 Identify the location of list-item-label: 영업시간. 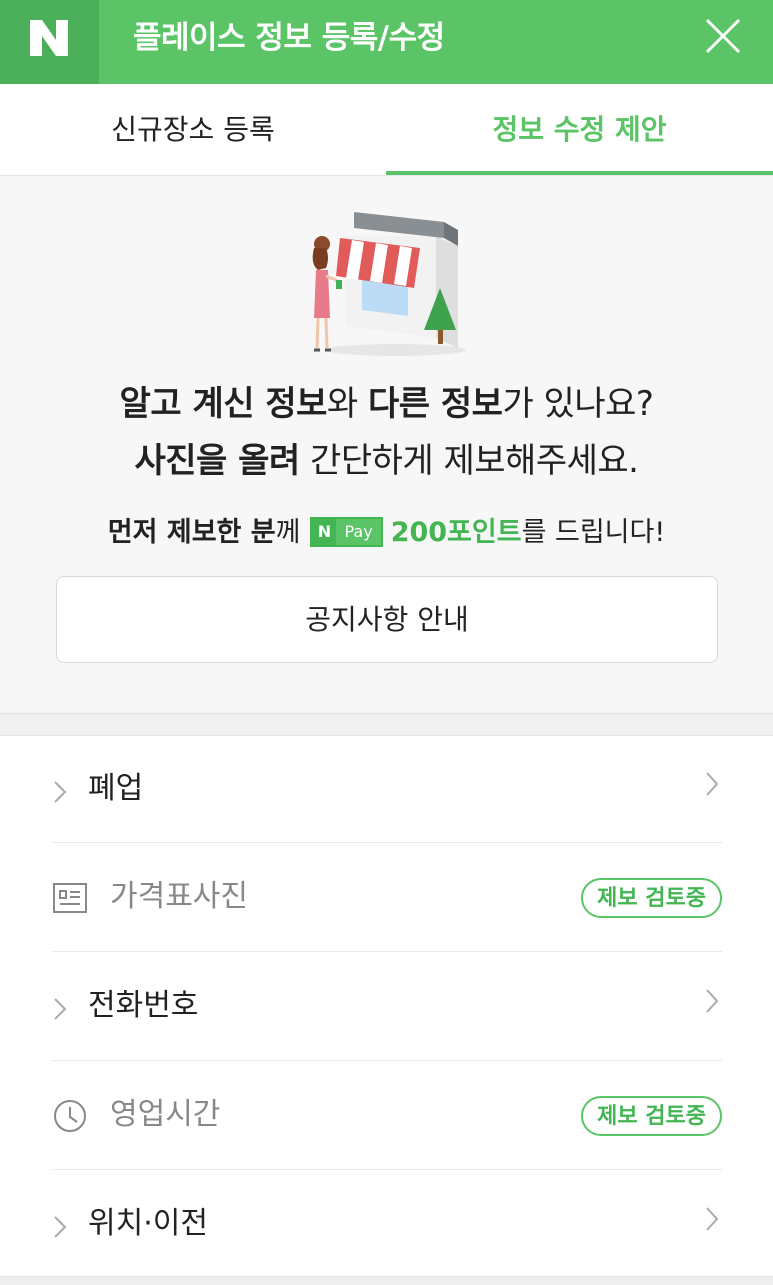
(165, 1114).